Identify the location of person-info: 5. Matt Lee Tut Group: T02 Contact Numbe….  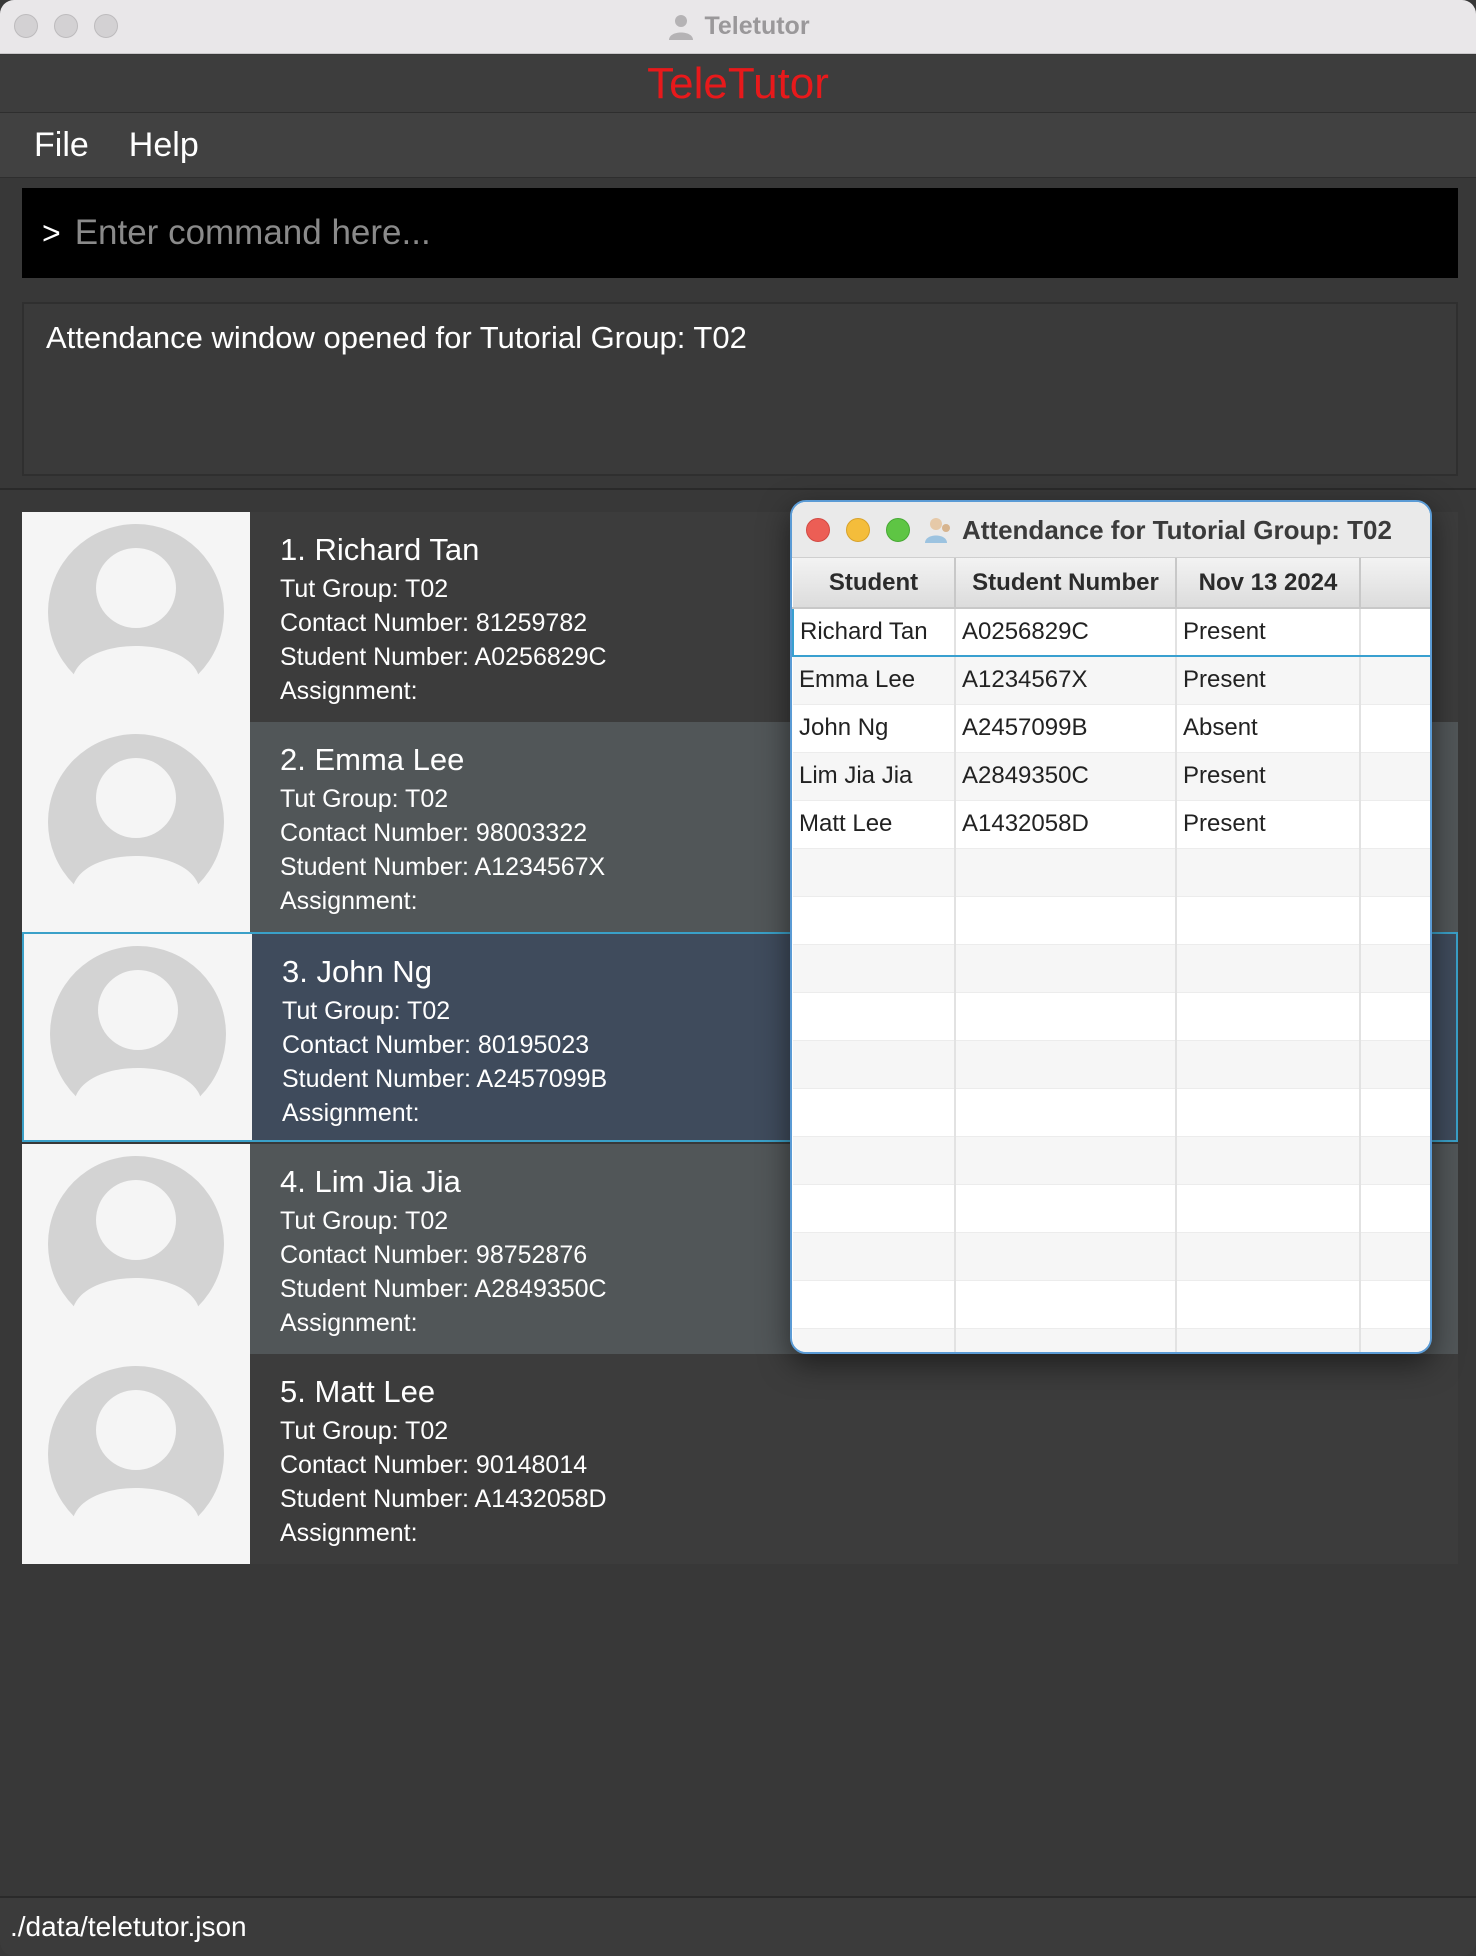
(428, 1459).